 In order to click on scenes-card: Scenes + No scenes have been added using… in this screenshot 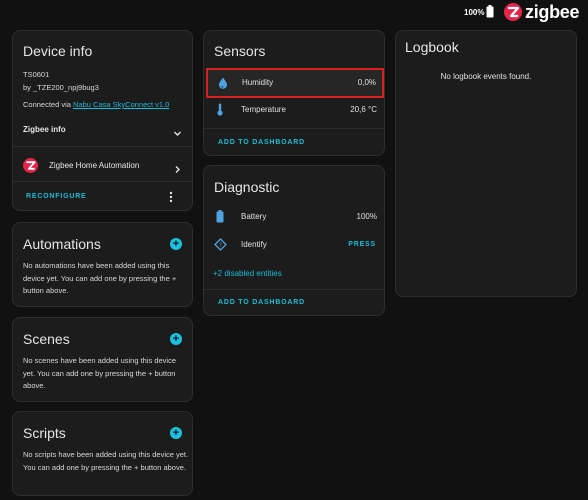, I will do `click(102, 359)`.